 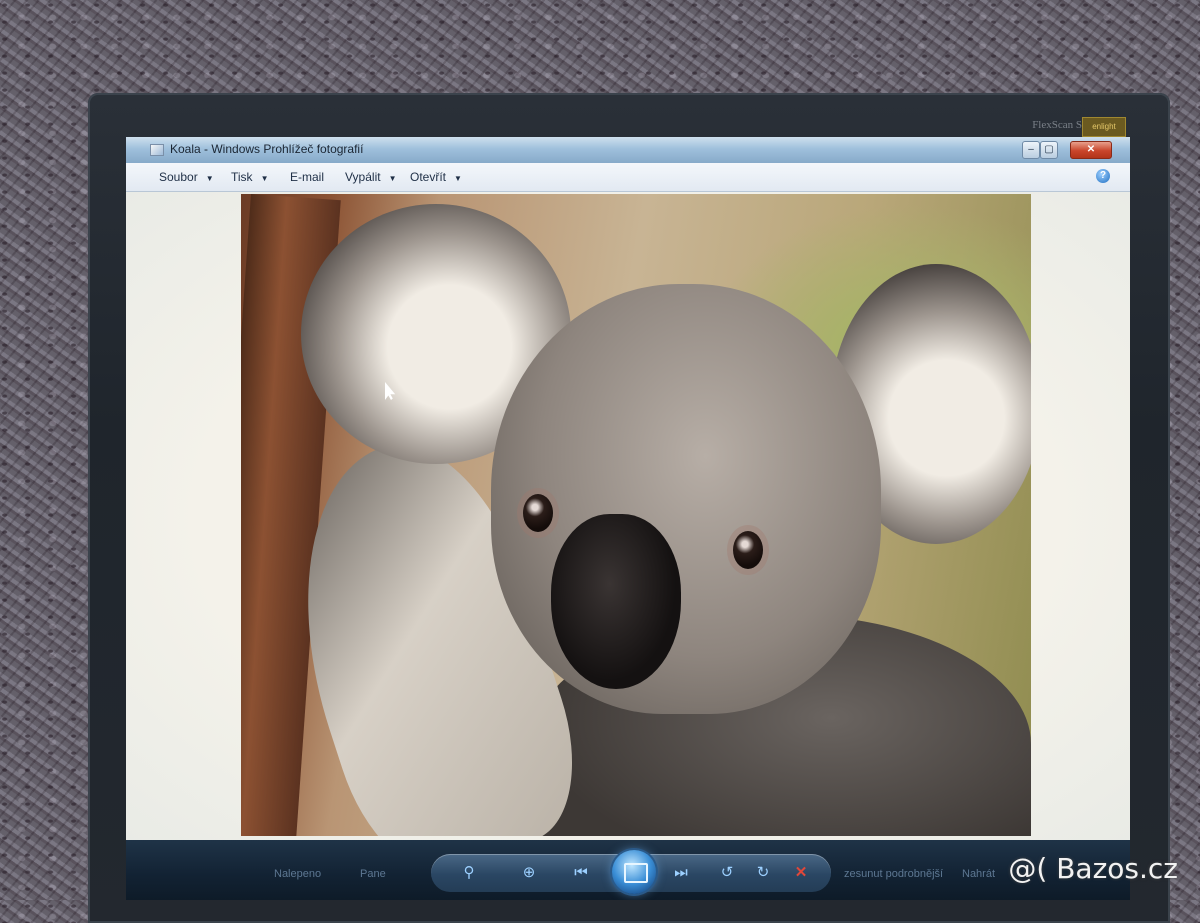 What do you see at coordinates (267, 149) in the screenshot?
I see `window-title: Koala - Windows Prohlížeč fotografií` at bounding box center [267, 149].